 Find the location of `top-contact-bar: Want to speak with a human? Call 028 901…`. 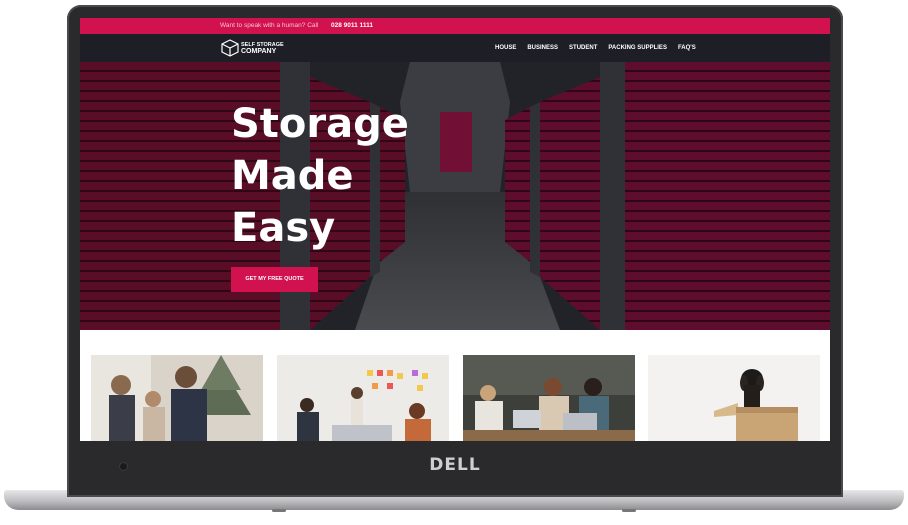

top-contact-bar: Want to speak with a human? Call 028 901… is located at coordinates (455, 26).